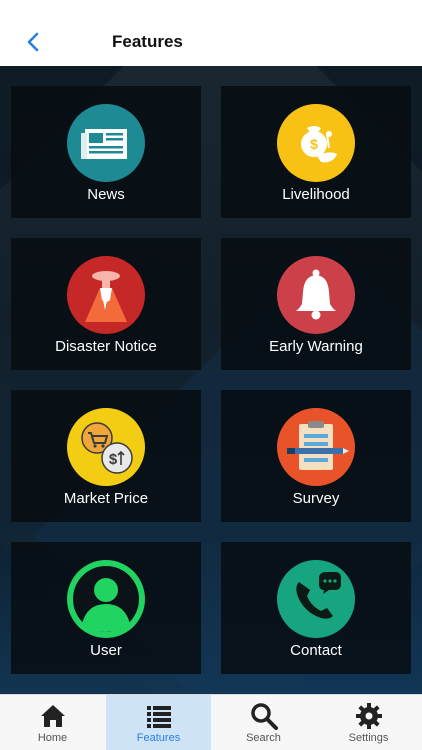  I want to click on tab-features: Features, so click(158, 722).